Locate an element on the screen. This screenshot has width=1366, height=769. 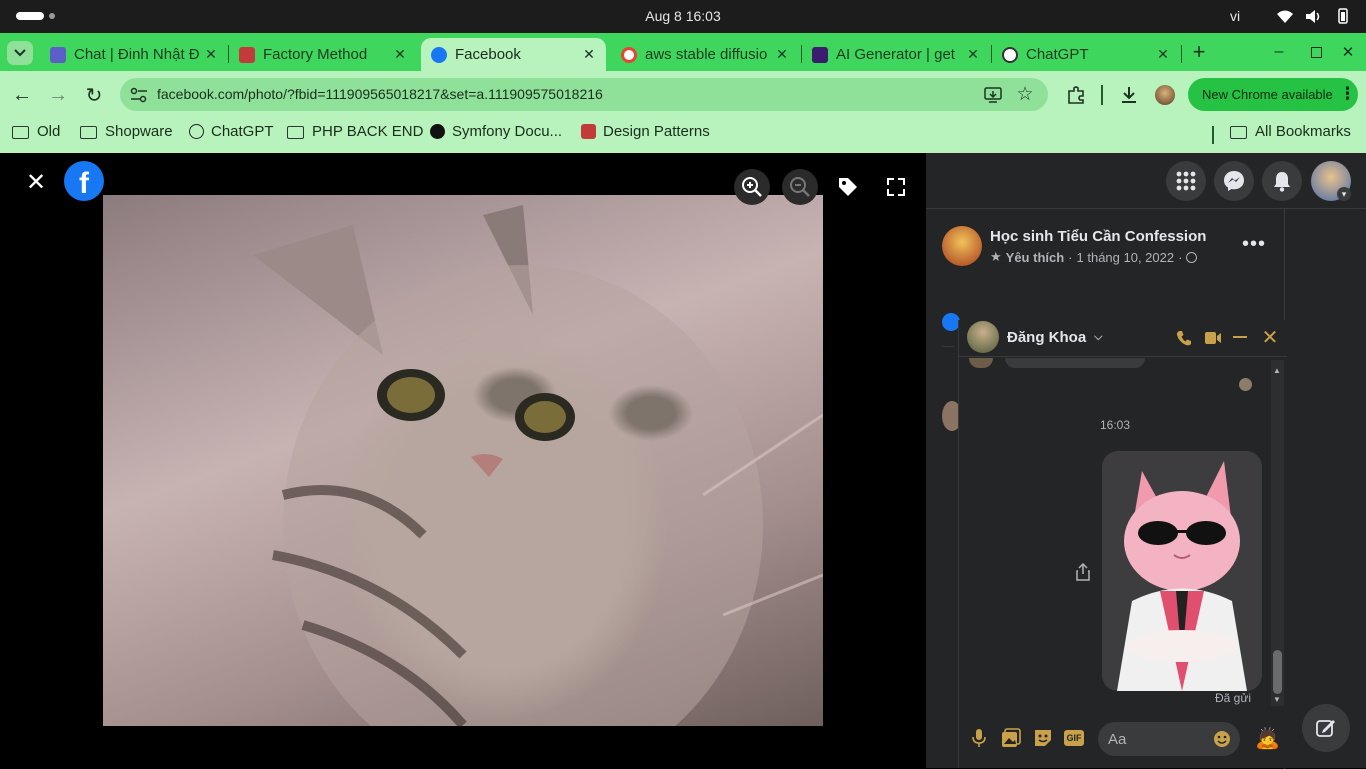
zoom-in-button is located at coordinates (752, 187).